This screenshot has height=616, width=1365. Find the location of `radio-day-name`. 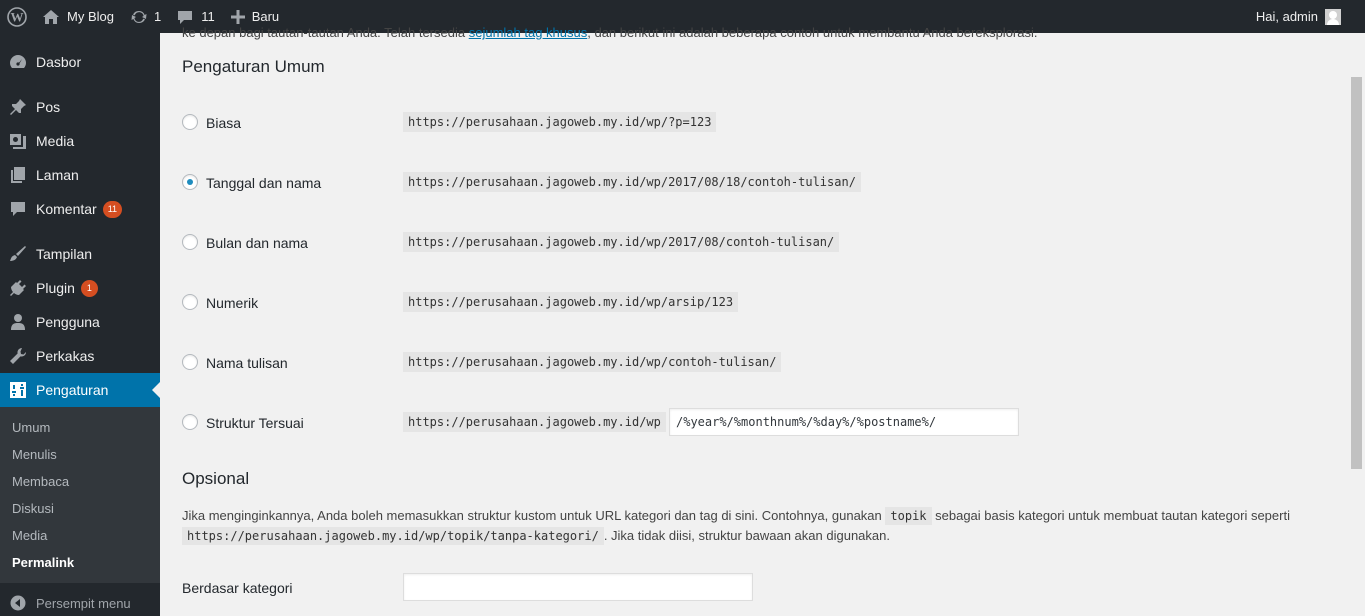

radio-day-name is located at coordinates (190, 182).